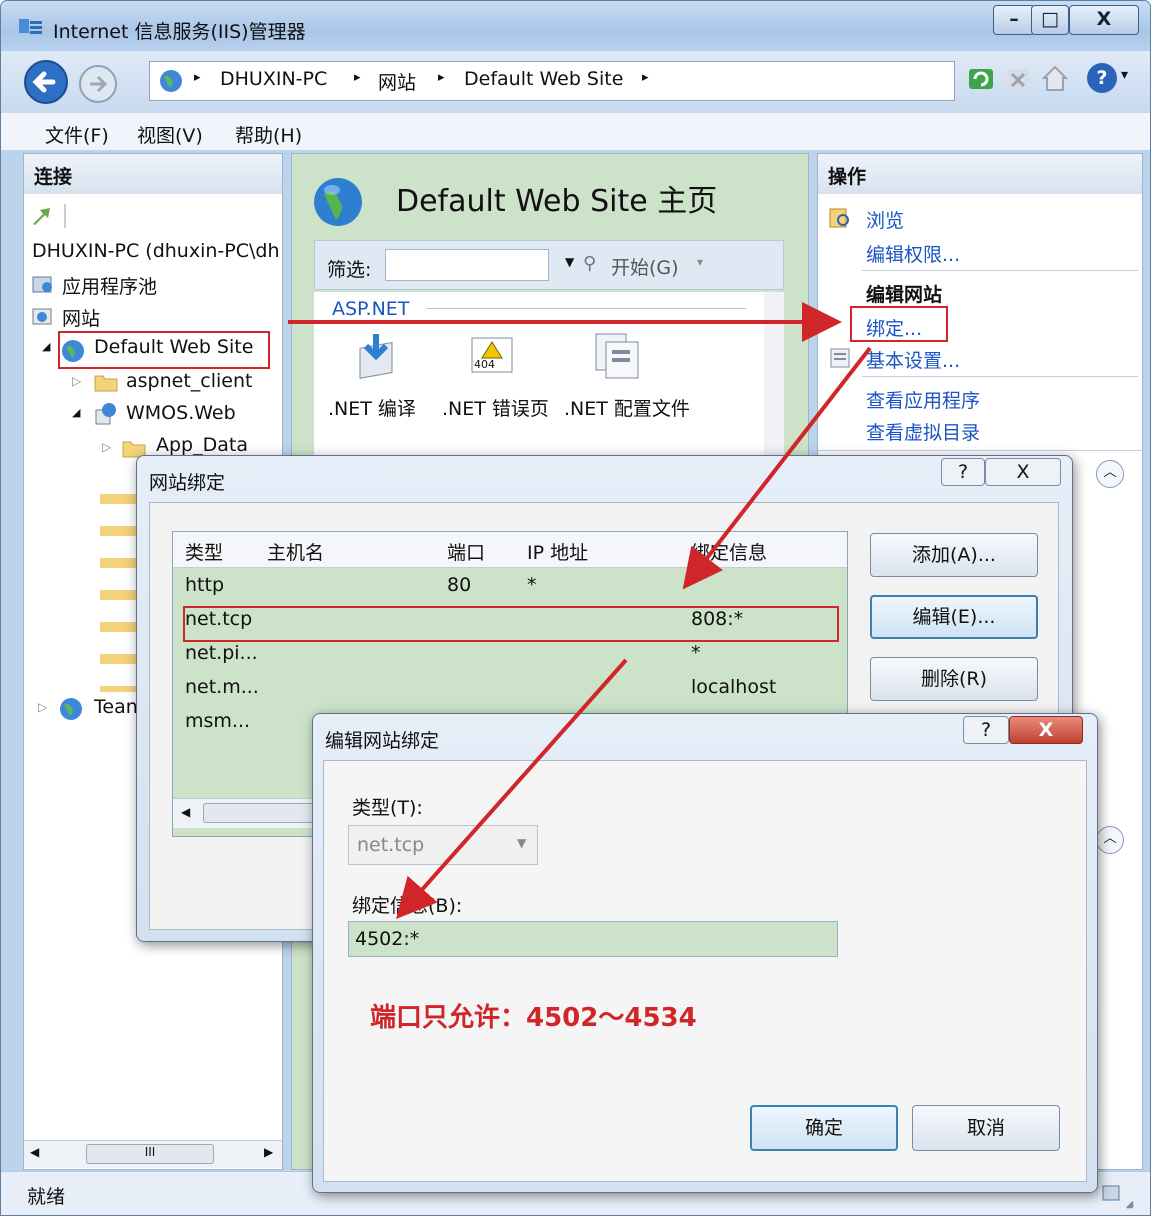 Image resolution: width=1151 pixels, height=1216 pixels. What do you see at coordinates (512, 788) in the screenshot?
I see `arrow-to-input` at bounding box center [512, 788].